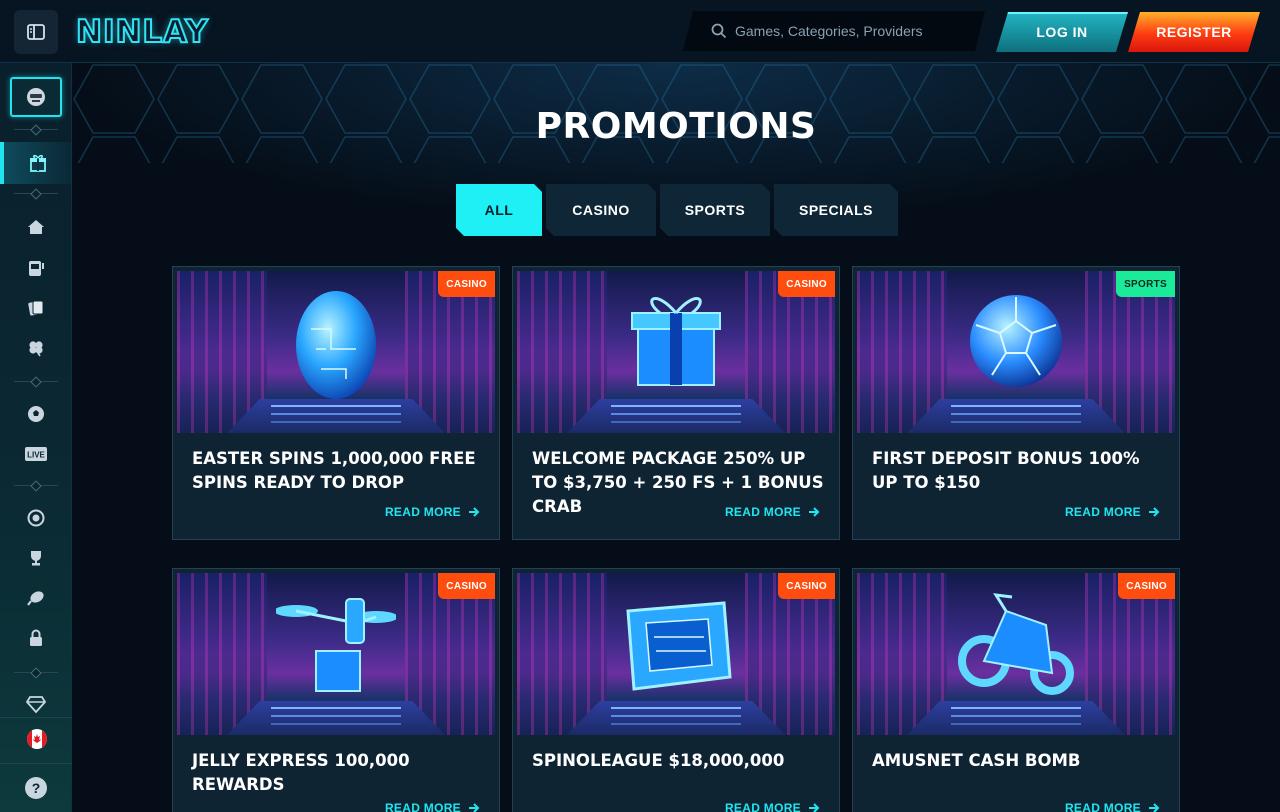 The height and width of the screenshot is (812, 1280). Describe the element at coordinates (679, 646) in the screenshot. I see `console-icon` at that location.